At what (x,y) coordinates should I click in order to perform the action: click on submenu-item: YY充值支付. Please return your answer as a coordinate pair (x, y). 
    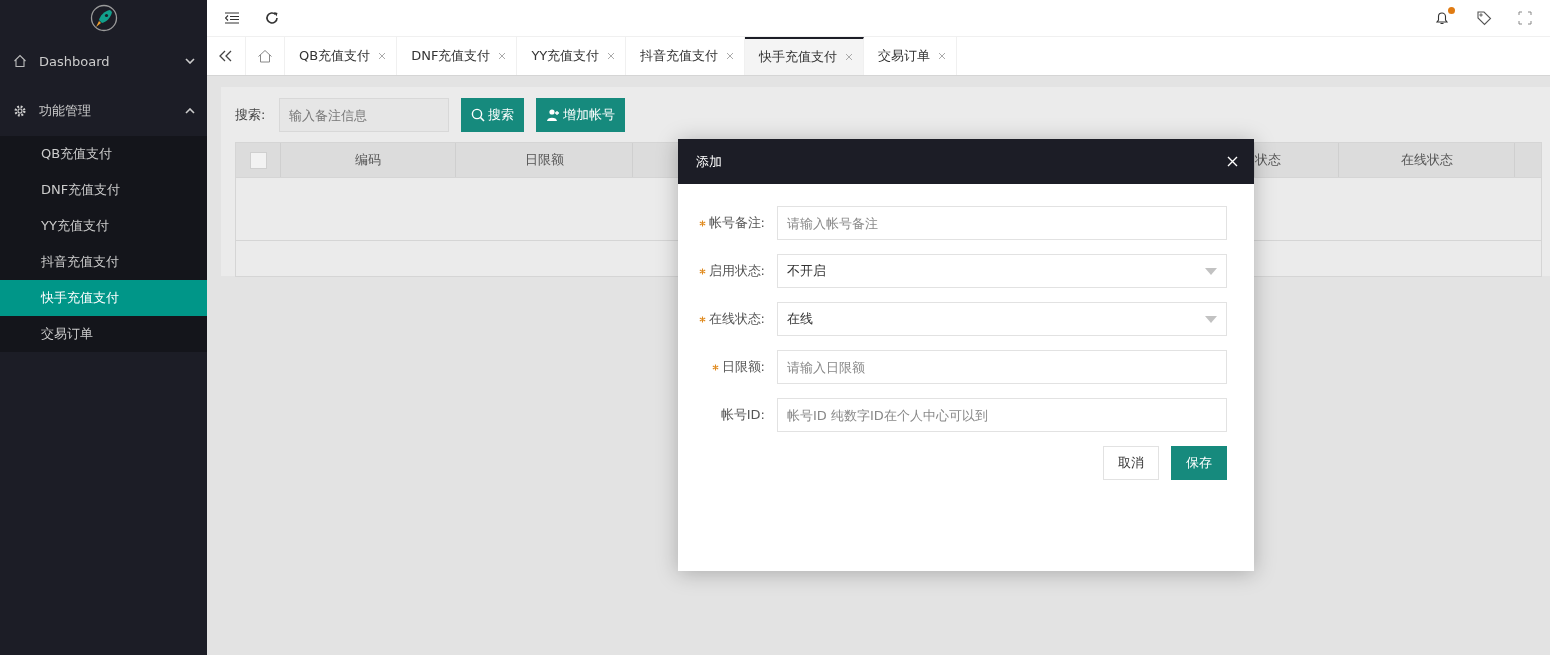
    Looking at the image, I should click on (103, 226).